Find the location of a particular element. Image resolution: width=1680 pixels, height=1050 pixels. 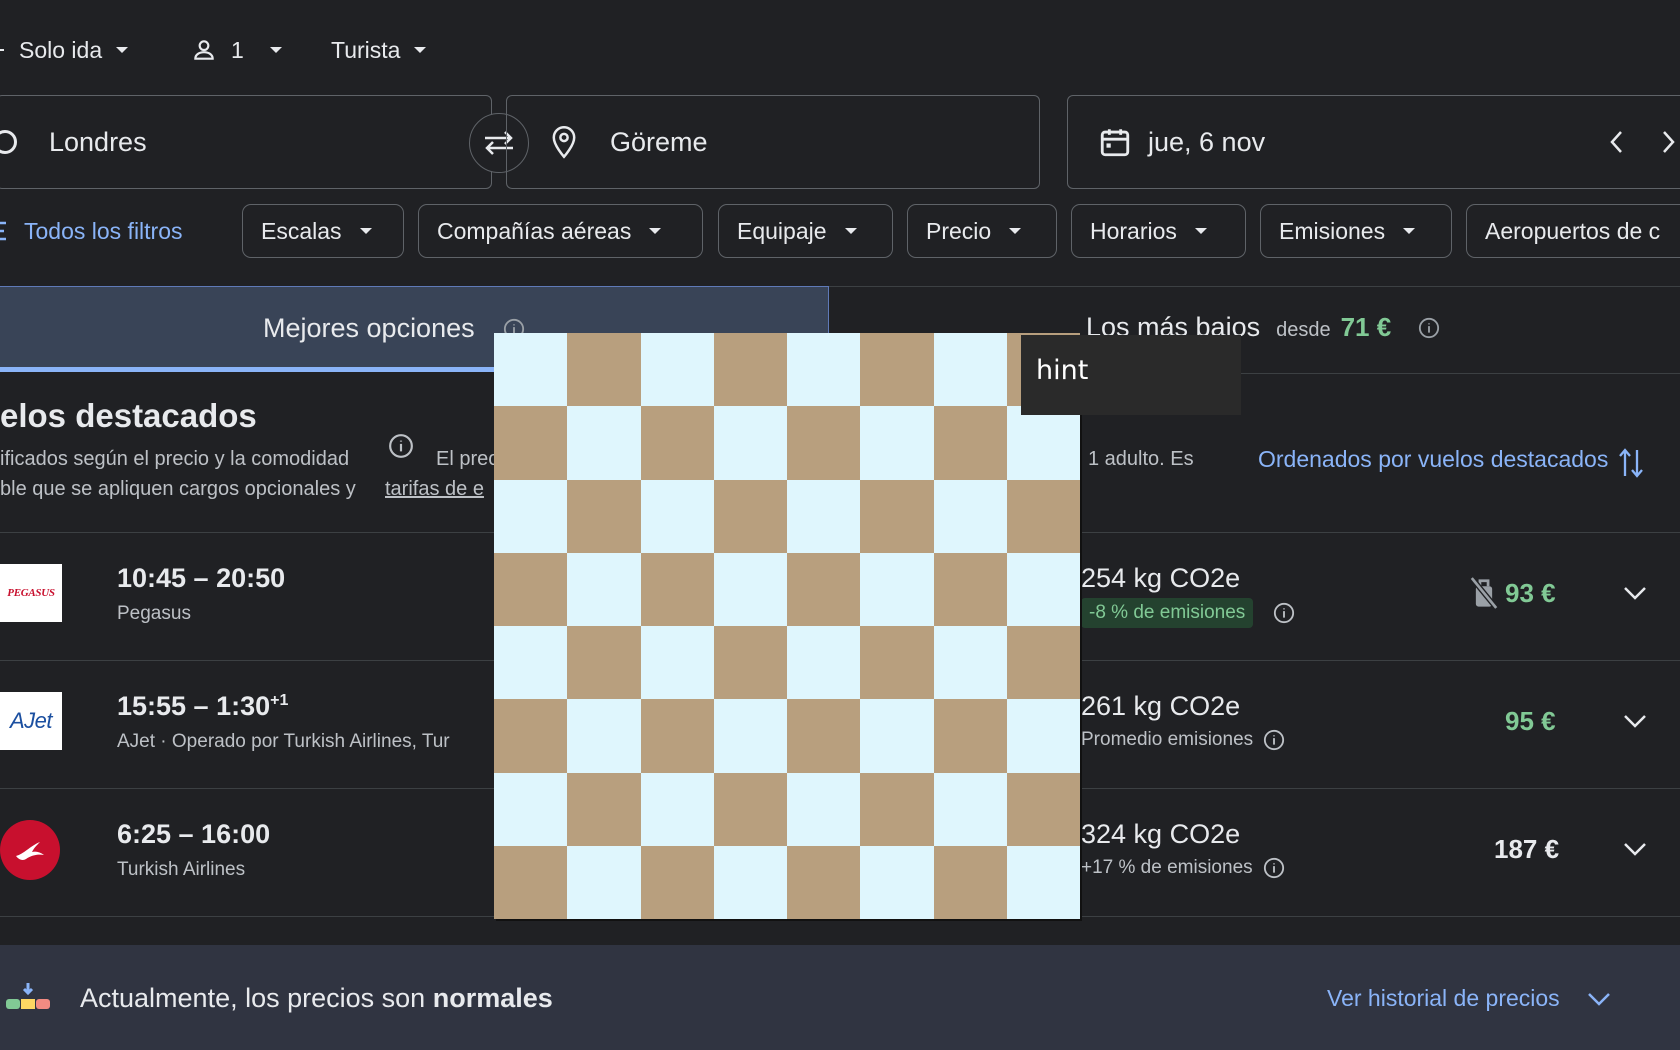

chip-horarios: Horarios is located at coordinates (1158, 231).